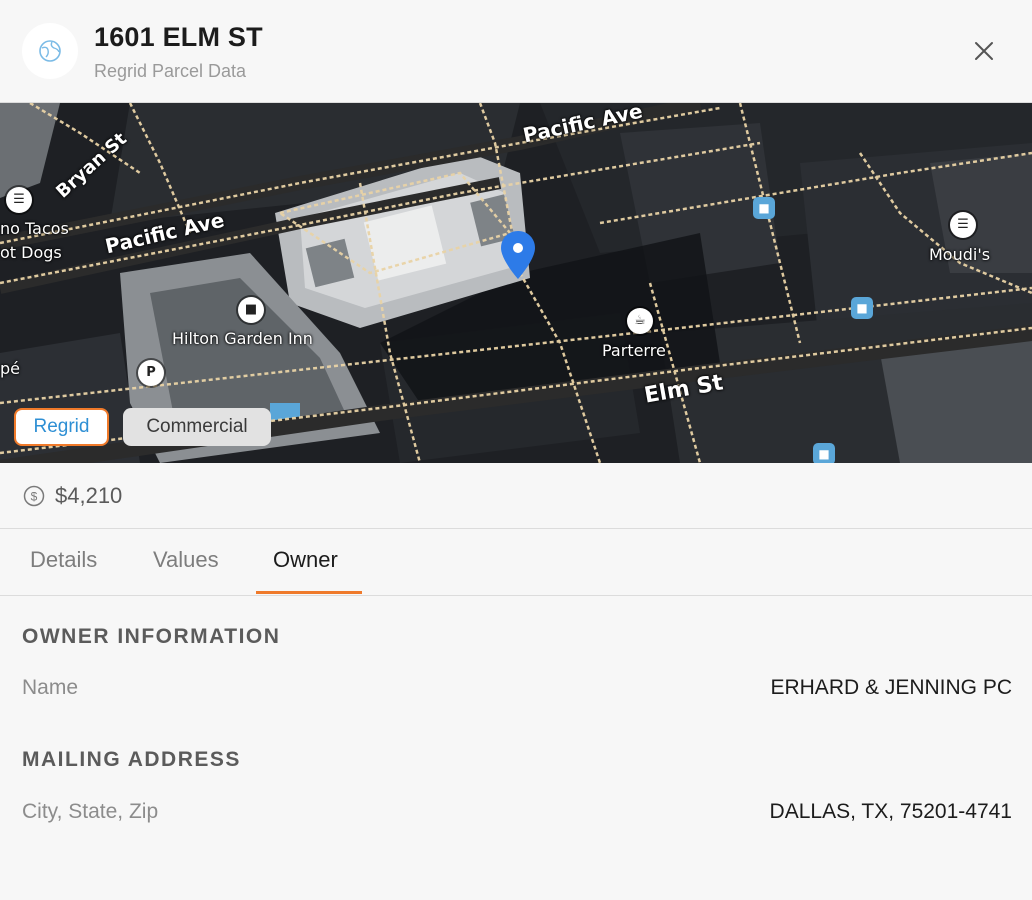  I want to click on poi-label: no Tacos, so click(34, 228).